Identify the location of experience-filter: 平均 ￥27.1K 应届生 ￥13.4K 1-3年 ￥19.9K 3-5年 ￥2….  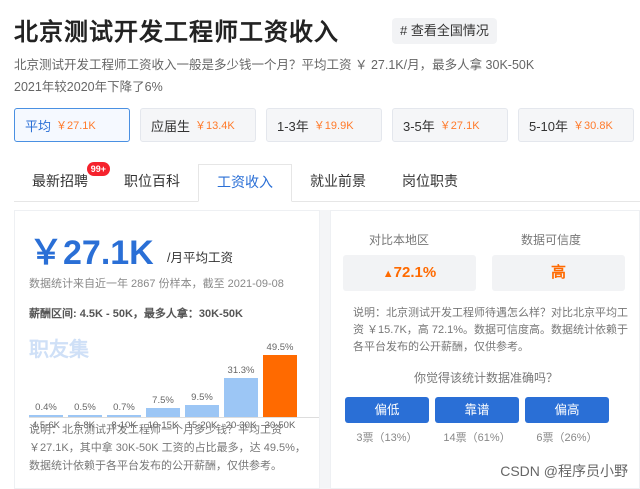
(324, 125).